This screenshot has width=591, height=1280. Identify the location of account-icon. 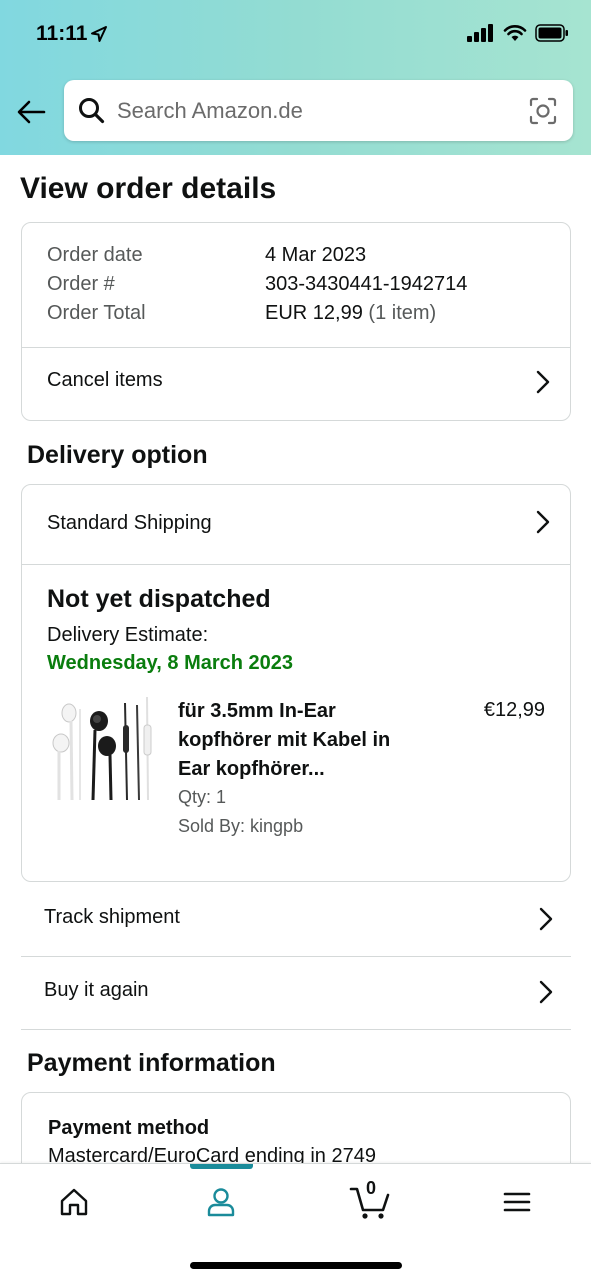
(221, 1202).